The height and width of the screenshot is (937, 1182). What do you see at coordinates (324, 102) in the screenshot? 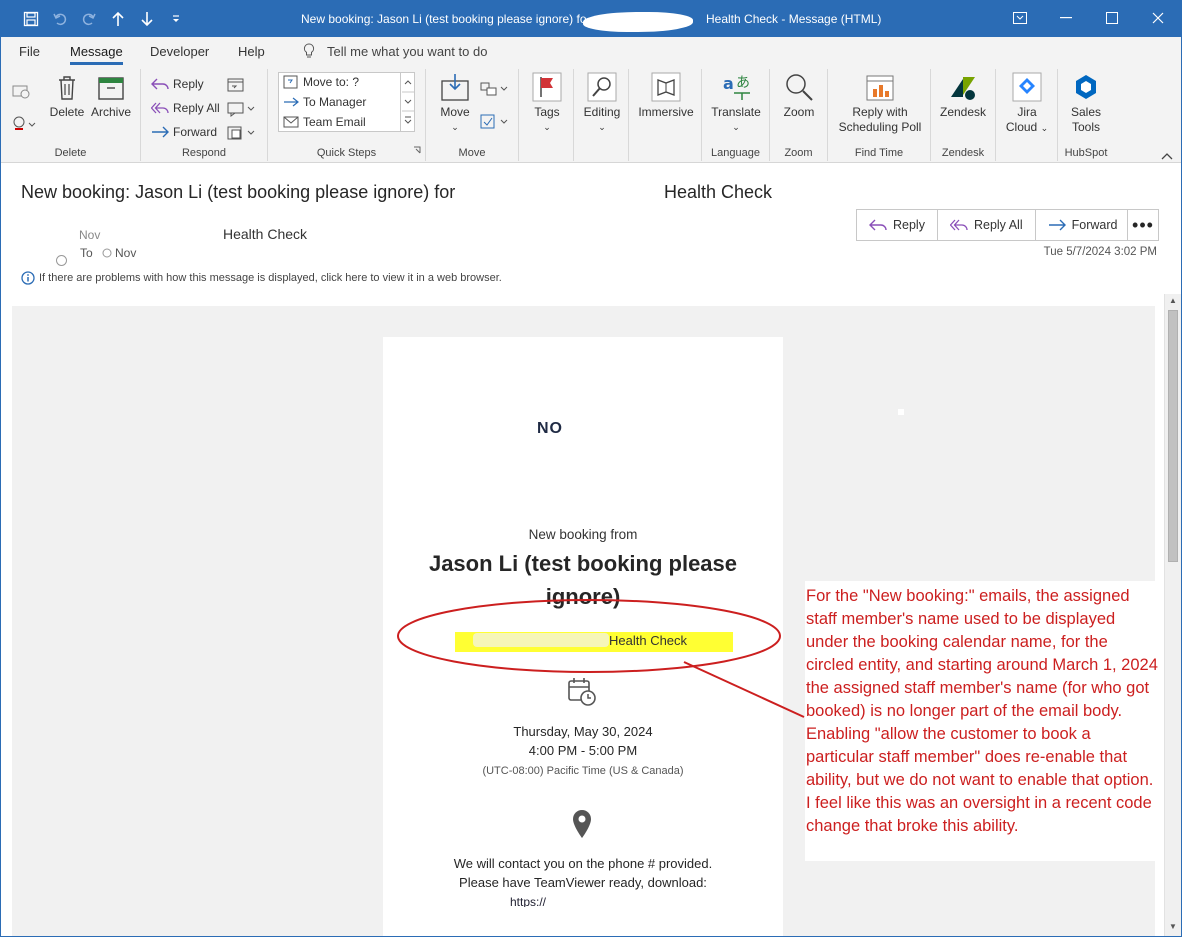
I see `quick-step-to-manager: To Manager` at bounding box center [324, 102].